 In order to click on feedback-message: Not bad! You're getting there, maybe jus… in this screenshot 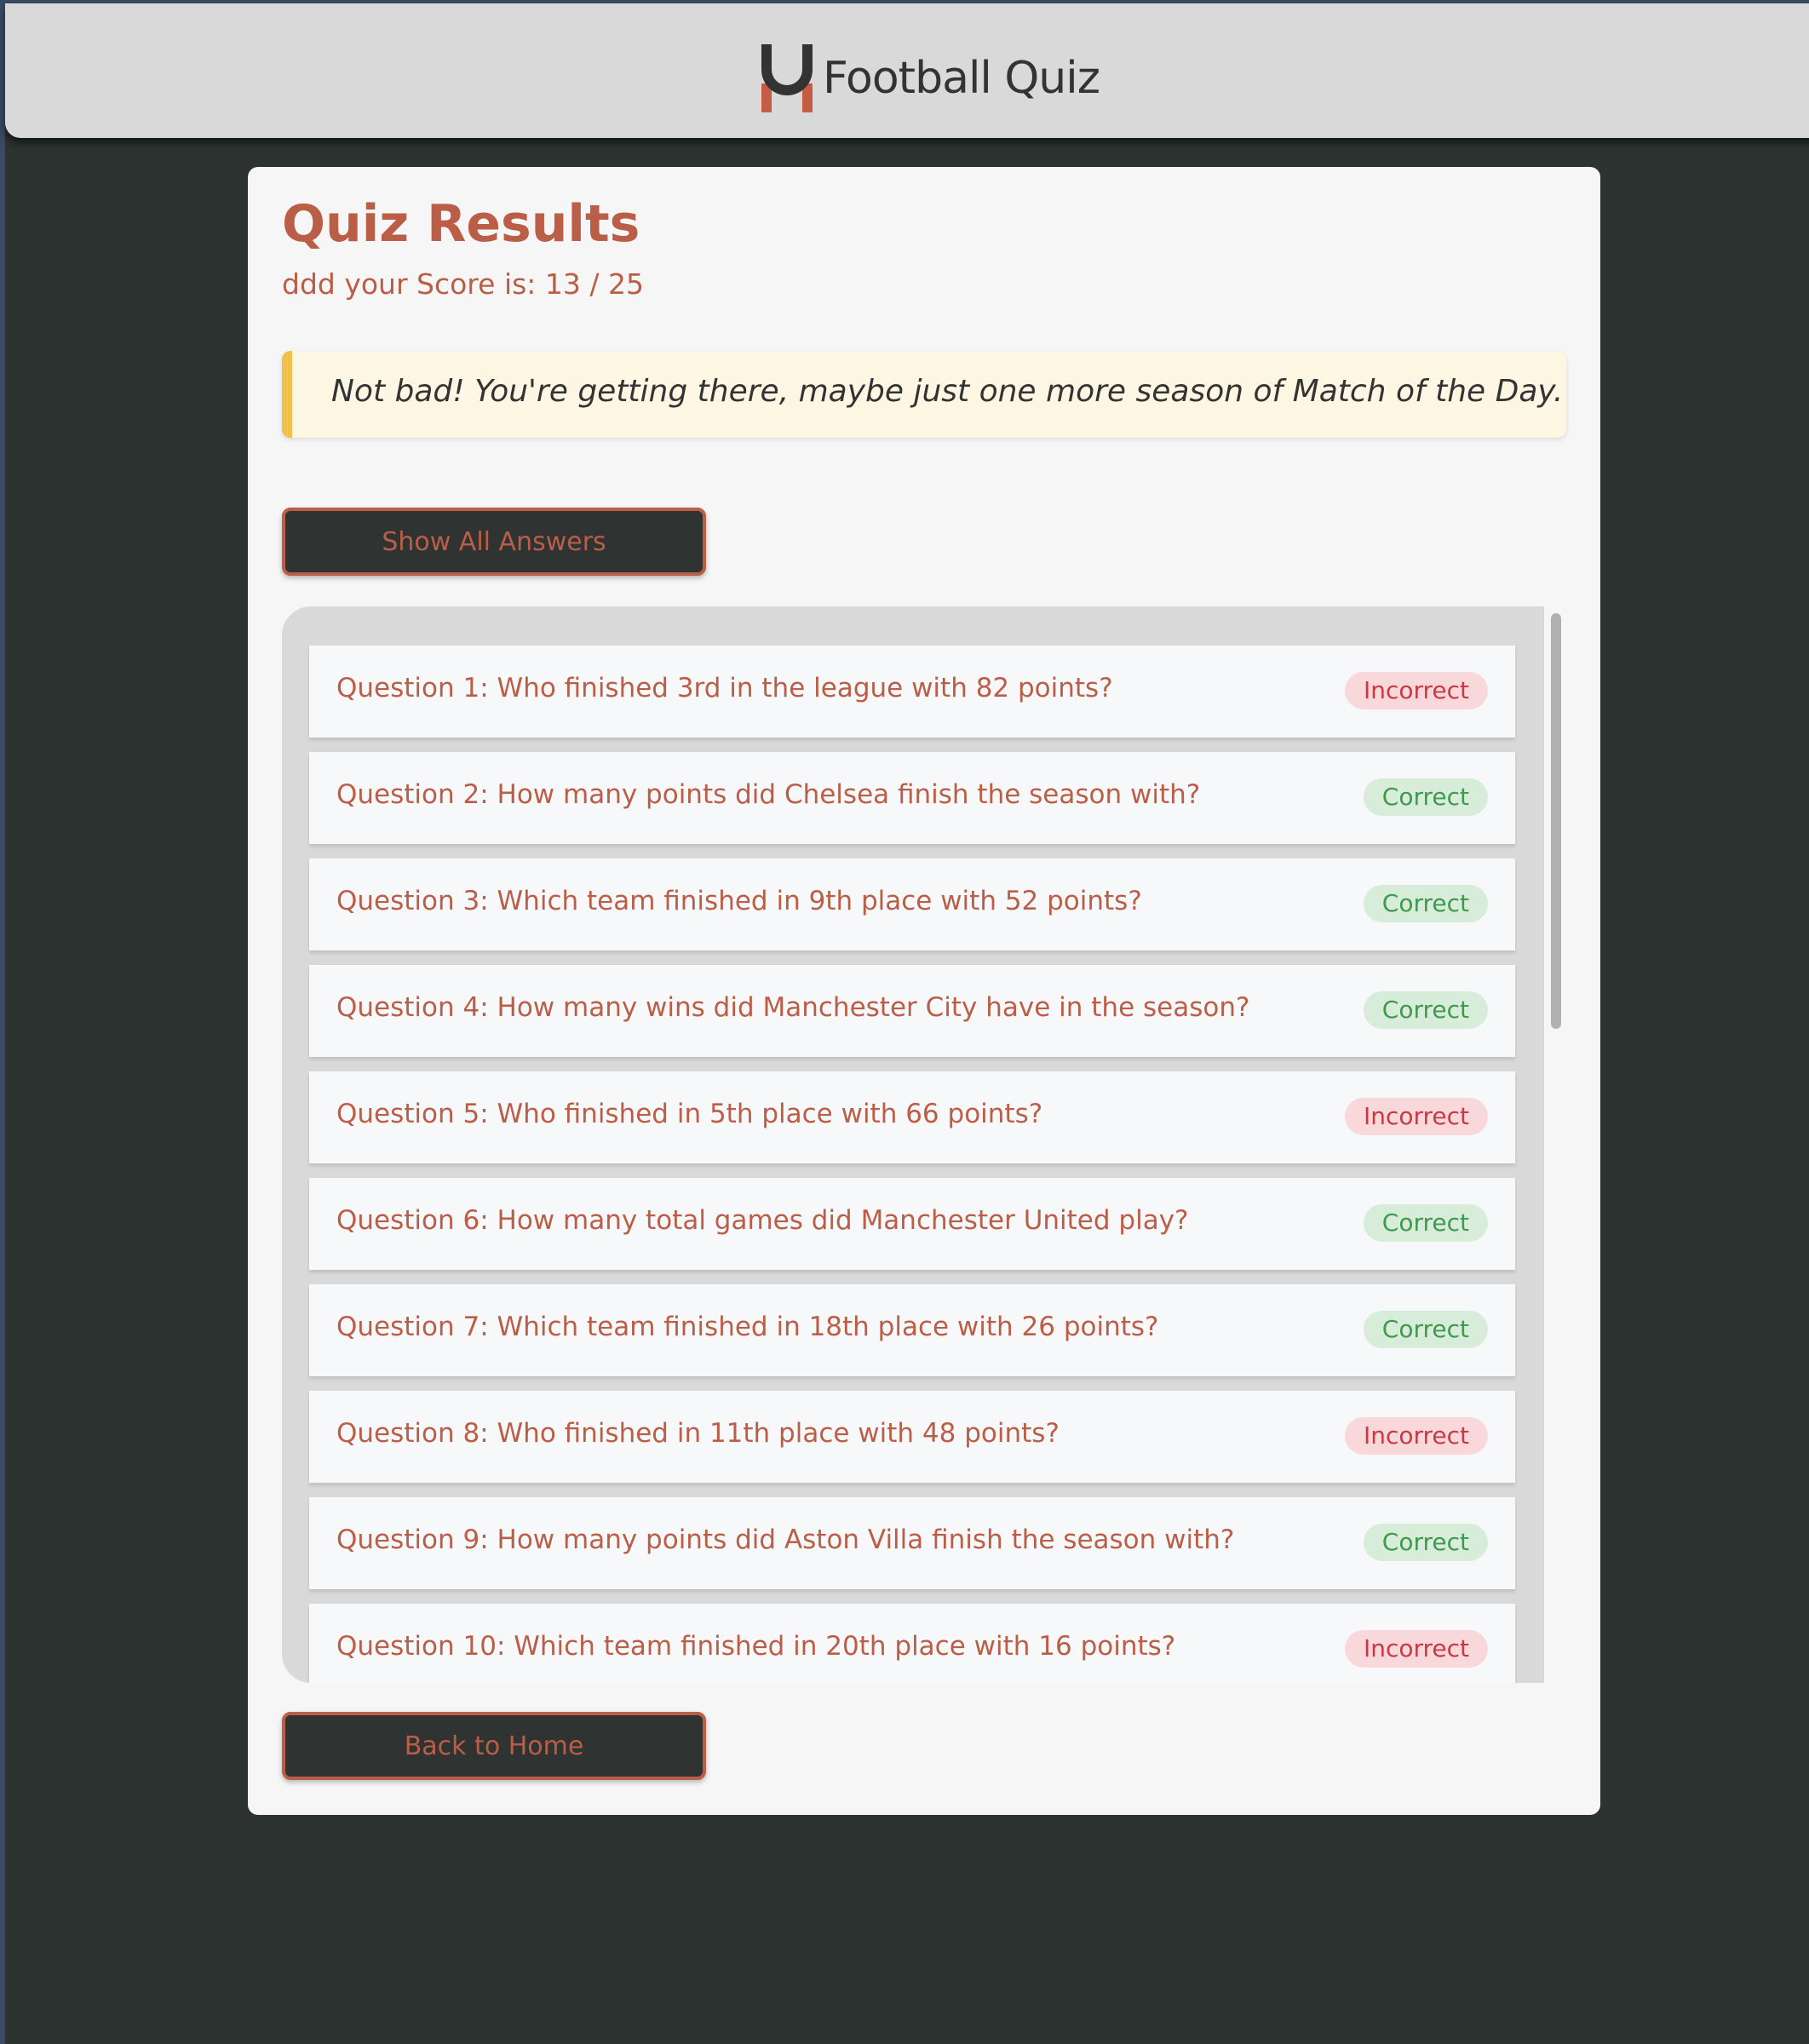, I will do `click(924, 394)`.